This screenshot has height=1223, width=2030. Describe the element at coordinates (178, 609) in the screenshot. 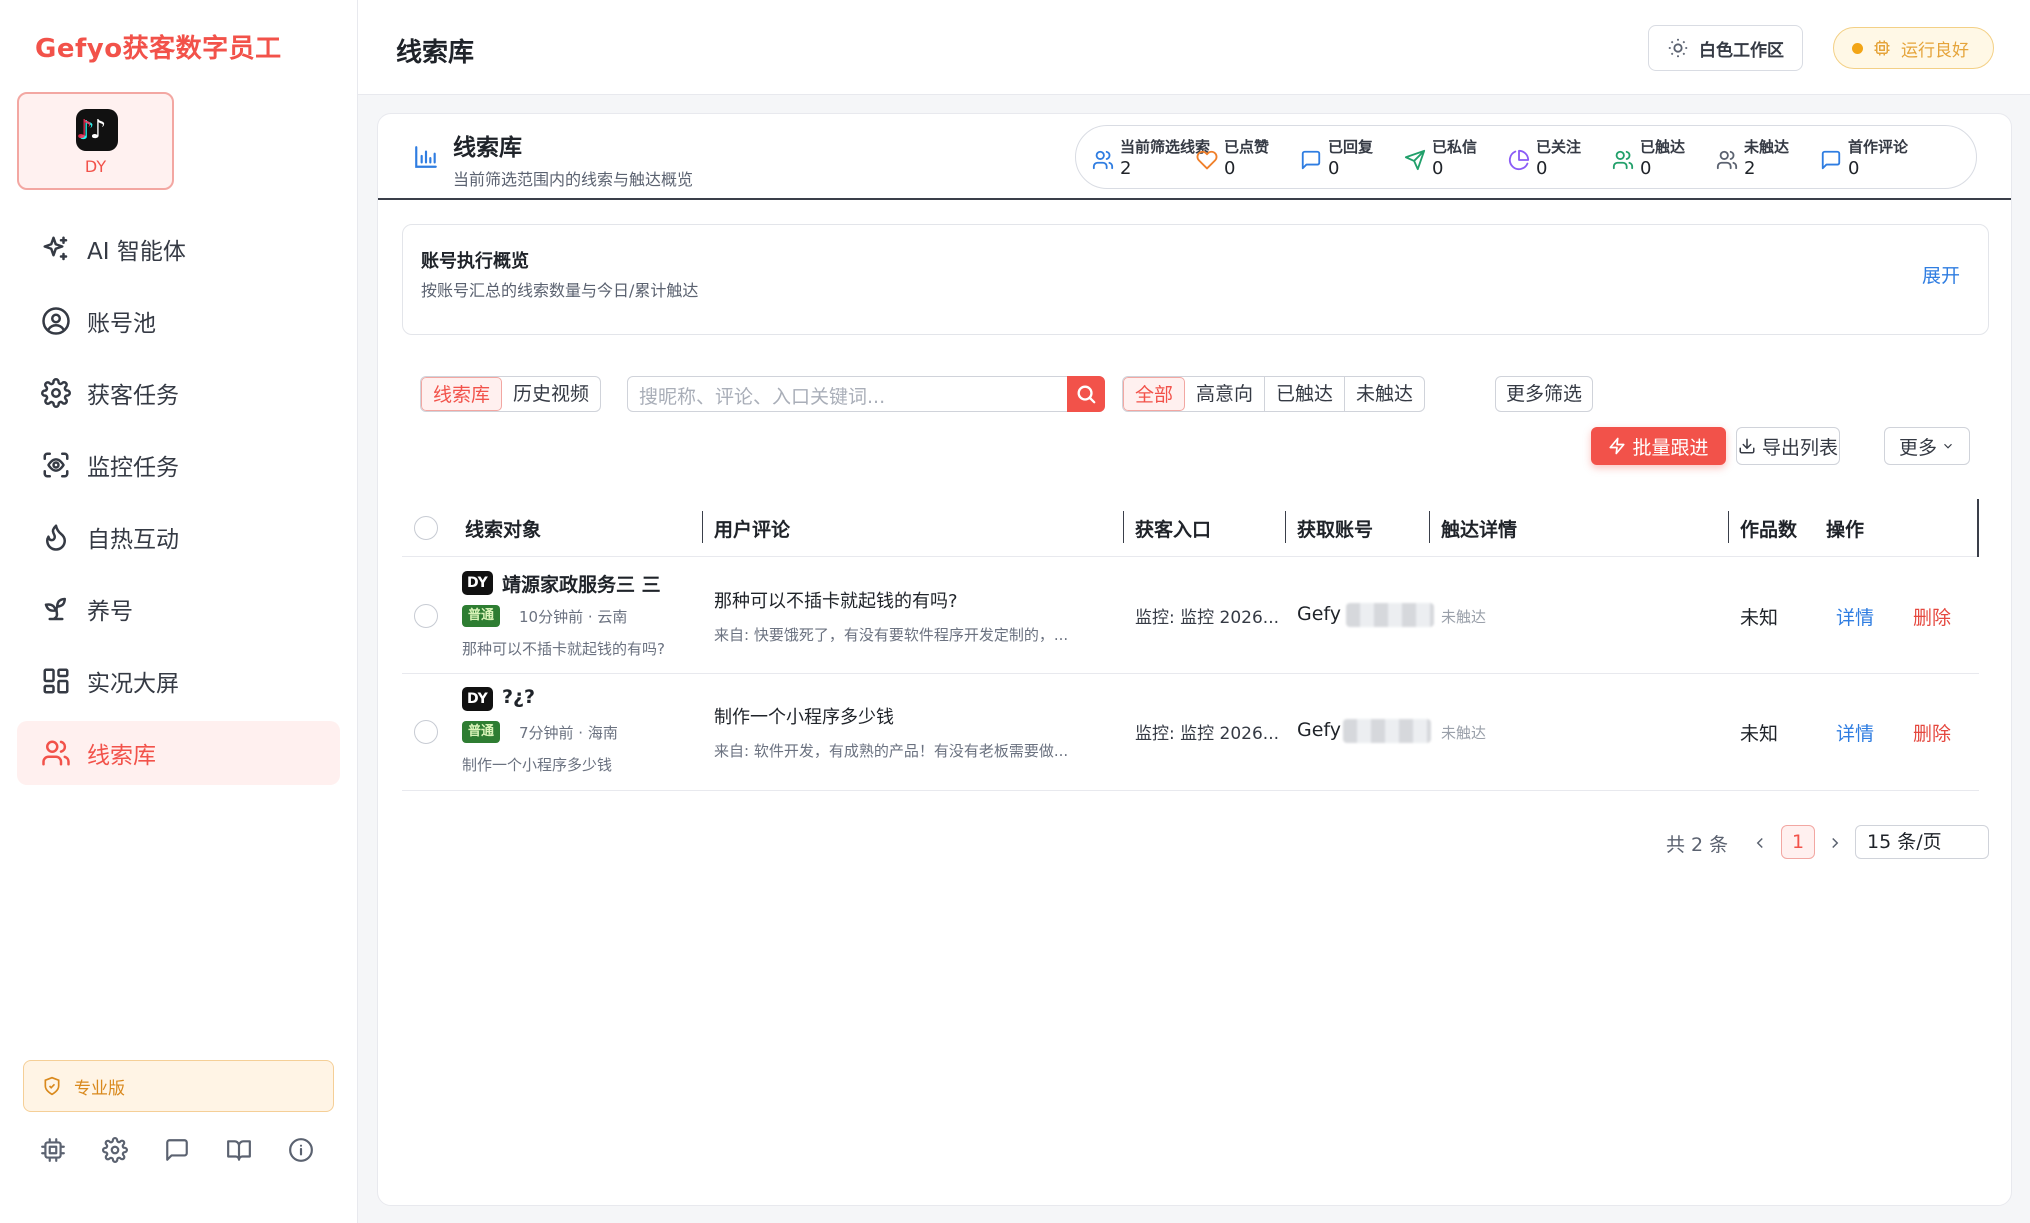

I see `sidebar-item-nurture: 养号` at that location.